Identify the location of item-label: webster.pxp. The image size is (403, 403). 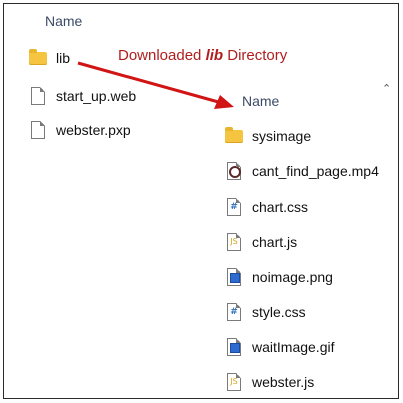
(93, 130).